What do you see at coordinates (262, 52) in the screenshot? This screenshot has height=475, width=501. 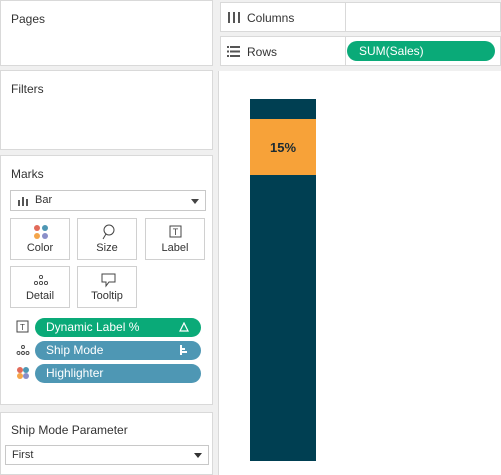 I see `rows-label: Rows` at bounding box center [262, 52].